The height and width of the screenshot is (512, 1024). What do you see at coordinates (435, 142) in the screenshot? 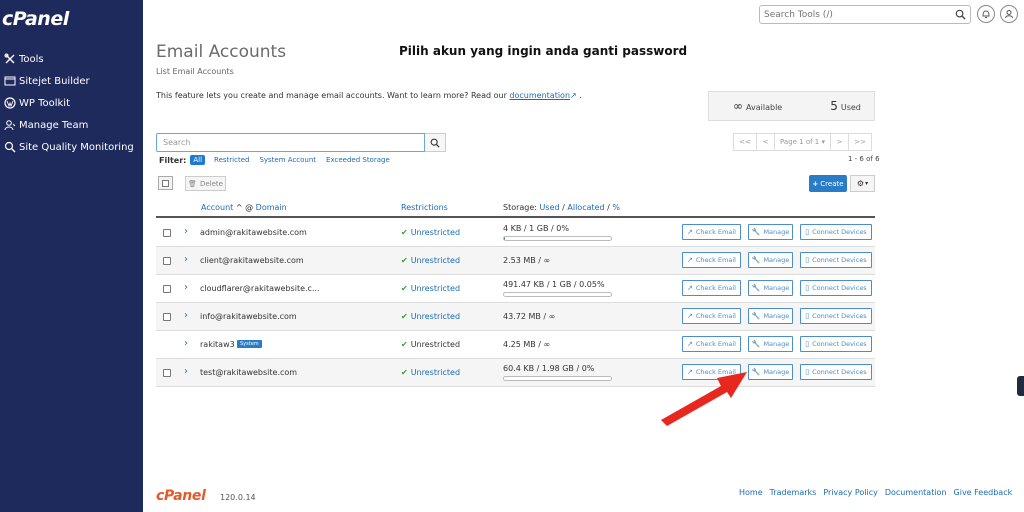
I see `account-search-button` at bounding box center [435, 142].